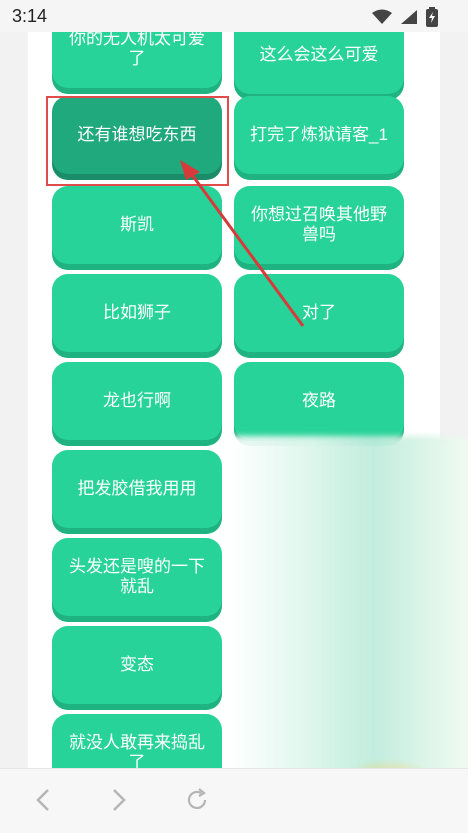 Image resolution: width=468 pixels, height=833 pixels. I want to click on browser-nav-bar, so click(234, 800).